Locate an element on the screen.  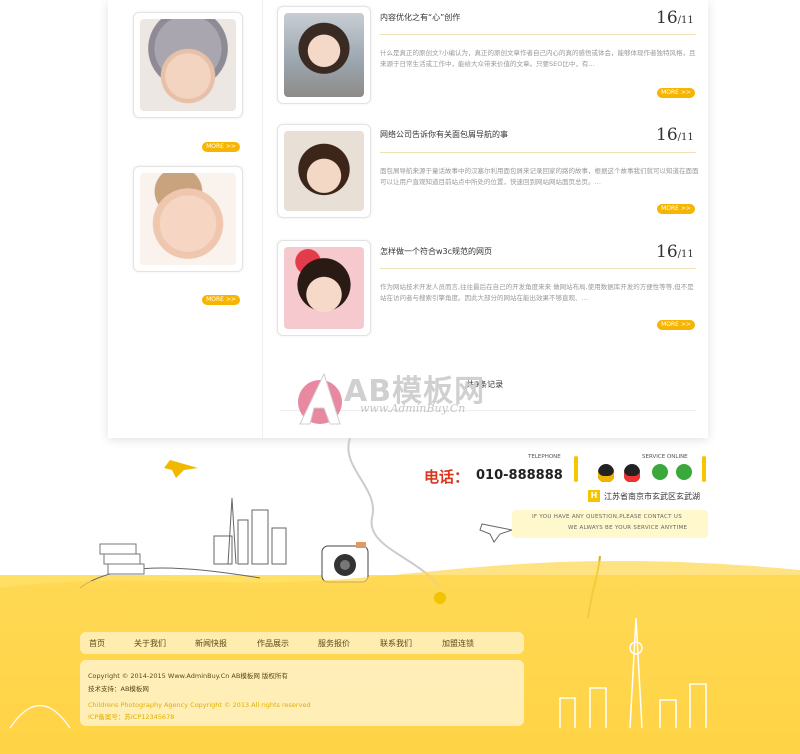
icp-line: ICP备案号：苏ICP12345678 is located at coordinates (131, 717).